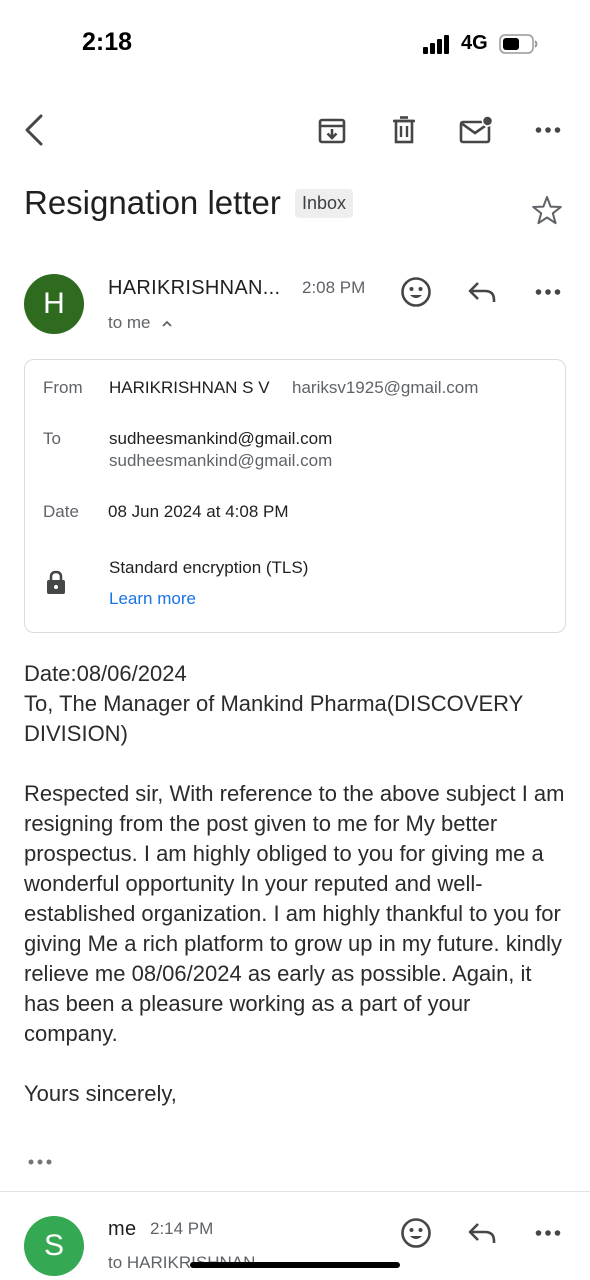  What do you see at coordinates (167, 323) in the screenshot?
I see `chevron-up-icon` at bounding box center [167, 323].